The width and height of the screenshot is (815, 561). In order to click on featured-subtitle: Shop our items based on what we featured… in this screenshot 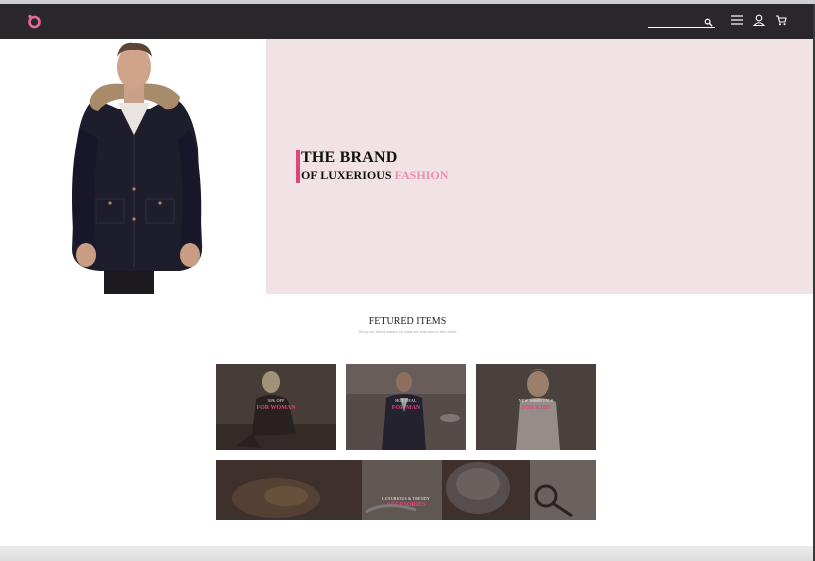, I will do `click(407, 331)`.